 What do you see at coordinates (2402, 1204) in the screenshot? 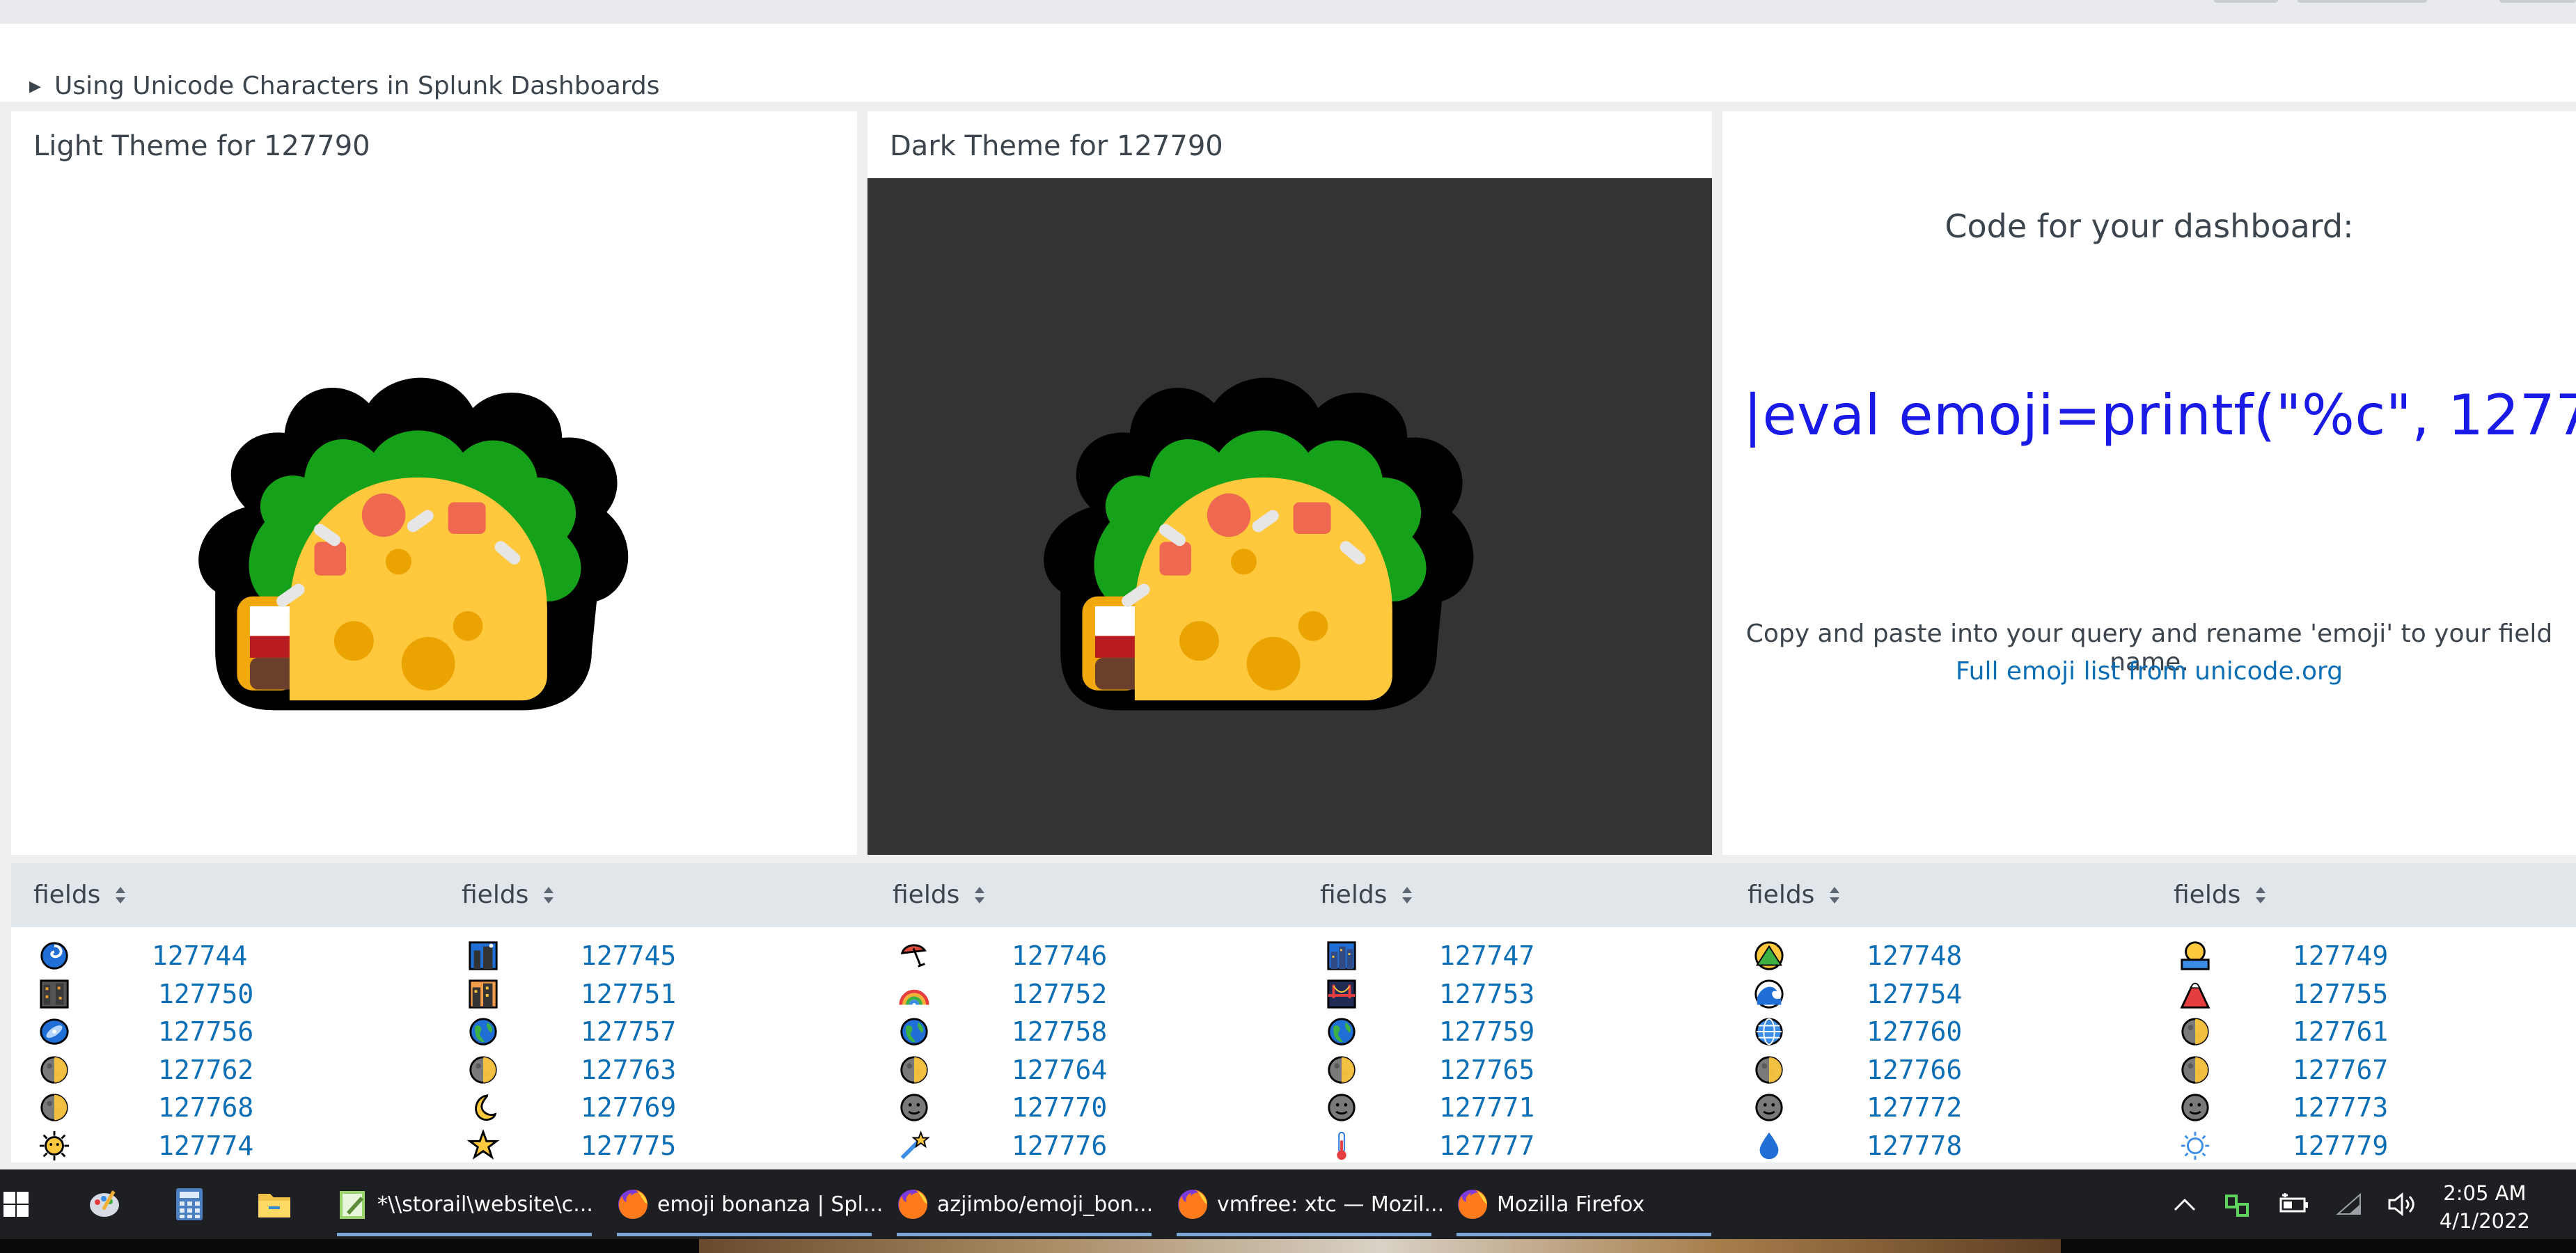
I see `volume-icon` at bounding box center [2402, 1204].